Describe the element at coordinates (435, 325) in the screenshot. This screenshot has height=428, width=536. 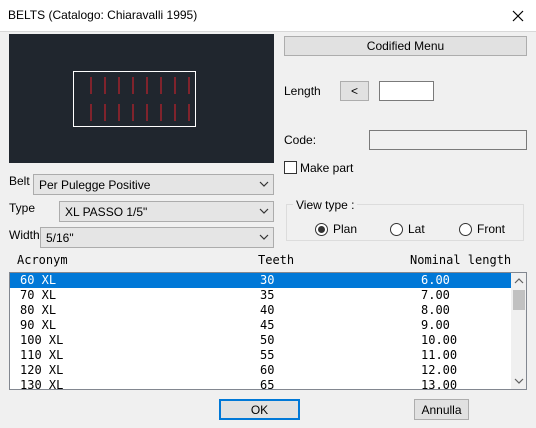
I see `cell-nominal-length: 9.00` at that location.